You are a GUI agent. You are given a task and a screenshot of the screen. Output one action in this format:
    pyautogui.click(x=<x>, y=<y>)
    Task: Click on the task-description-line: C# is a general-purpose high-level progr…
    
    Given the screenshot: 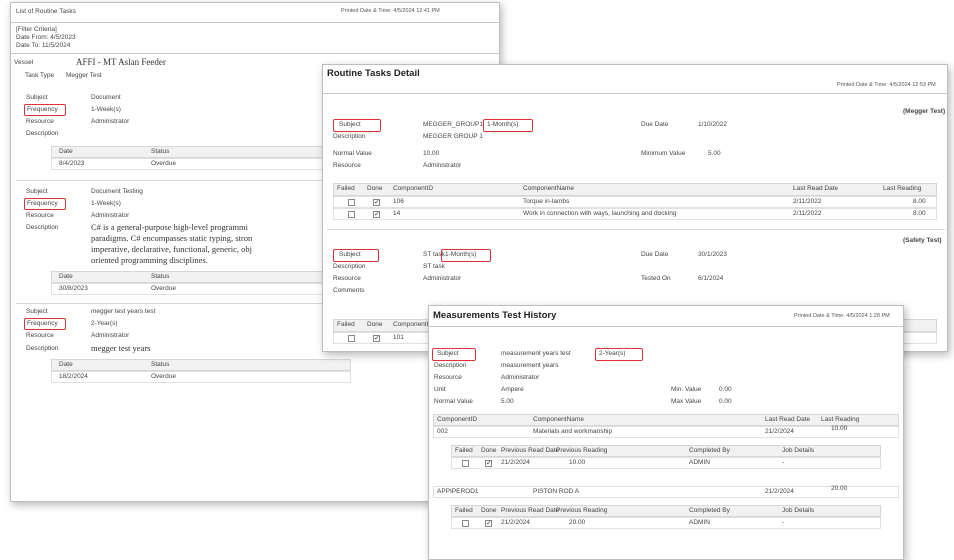 What is the action you would take?
    pyautogui.click(x=169, y=227)
    